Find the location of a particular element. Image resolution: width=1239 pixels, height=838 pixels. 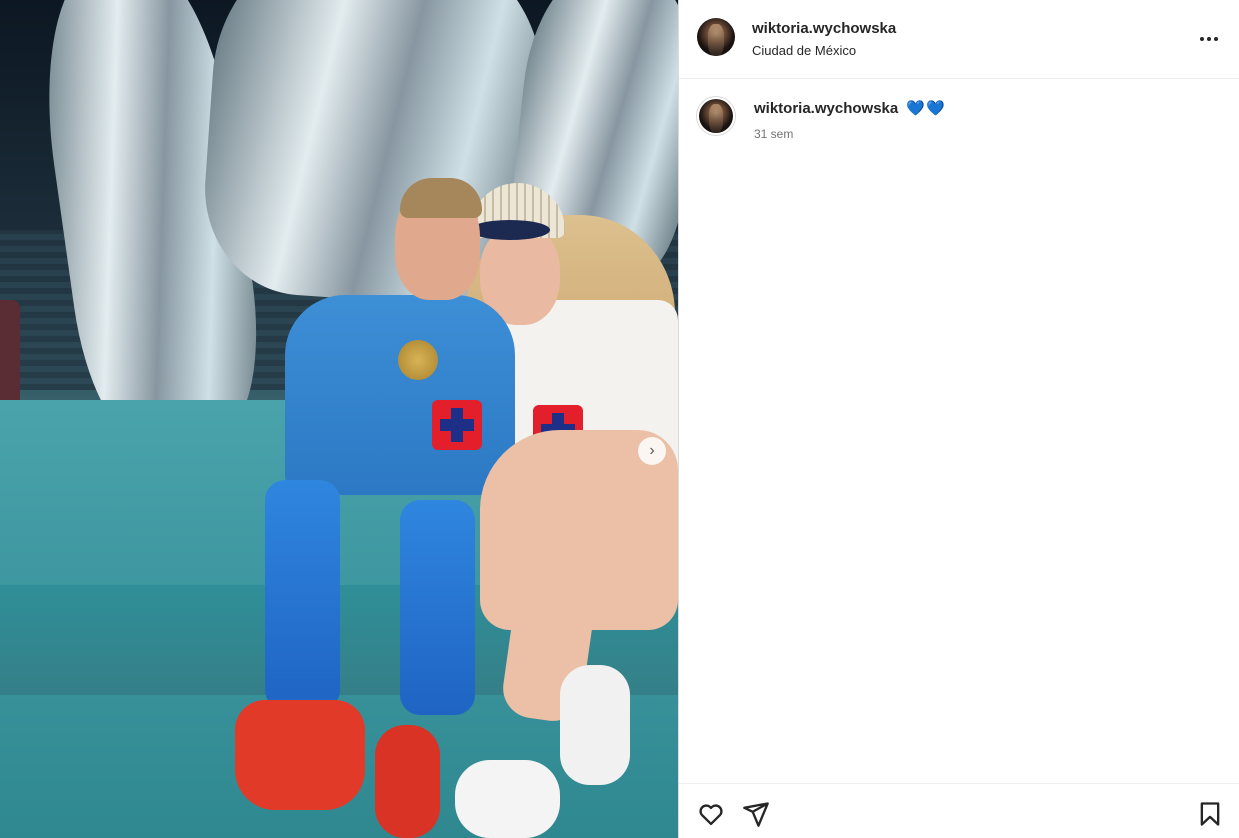

caption-line: wiktoria.wychowska 💙💙 is located at coordinates (850, 108).